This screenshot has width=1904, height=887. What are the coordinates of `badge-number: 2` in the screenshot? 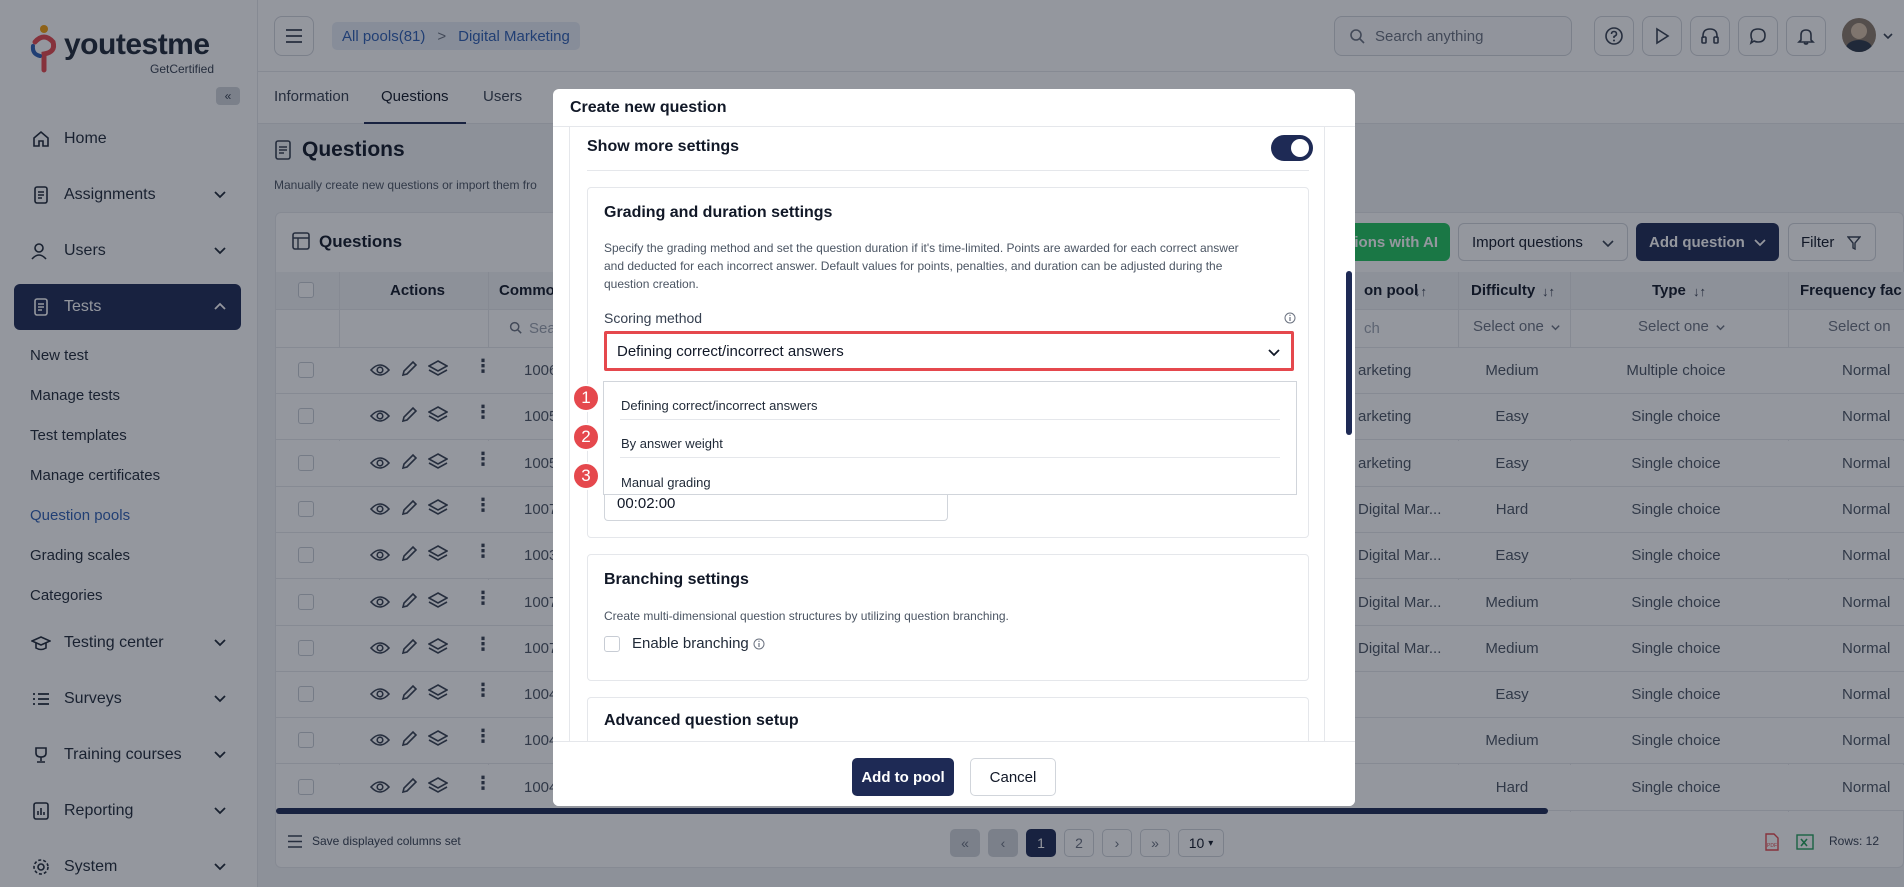 It's located at (586, 436).